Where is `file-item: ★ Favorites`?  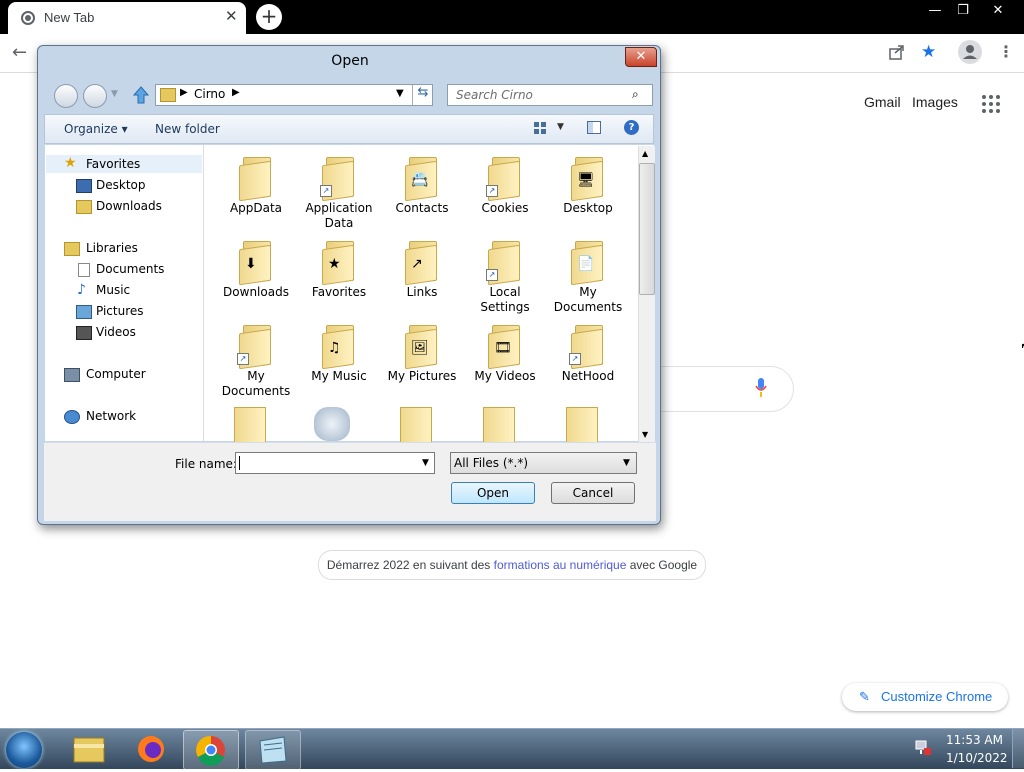 file-item: ★ Favorites is located at coordinates (339, 268).